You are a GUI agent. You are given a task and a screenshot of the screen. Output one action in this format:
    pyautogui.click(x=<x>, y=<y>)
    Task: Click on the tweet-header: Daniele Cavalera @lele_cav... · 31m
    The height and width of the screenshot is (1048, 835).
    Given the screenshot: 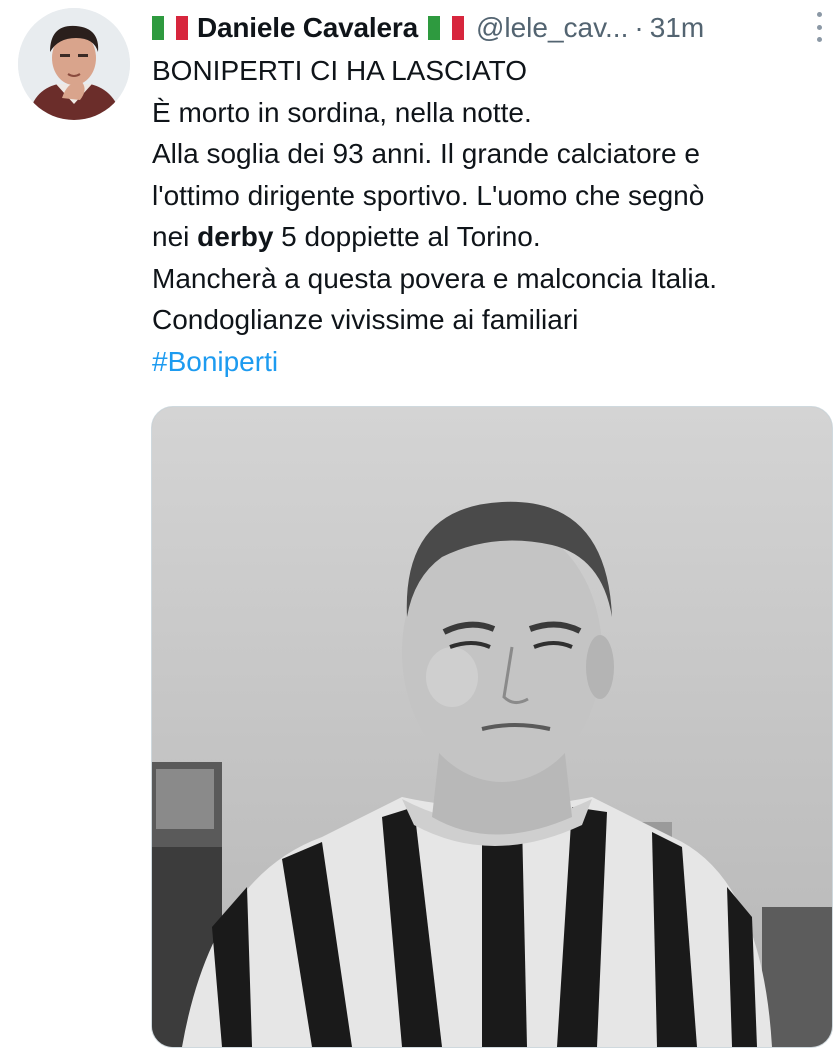 What is the action you would take?
    pyautogui.click(x=488, y=28)
    